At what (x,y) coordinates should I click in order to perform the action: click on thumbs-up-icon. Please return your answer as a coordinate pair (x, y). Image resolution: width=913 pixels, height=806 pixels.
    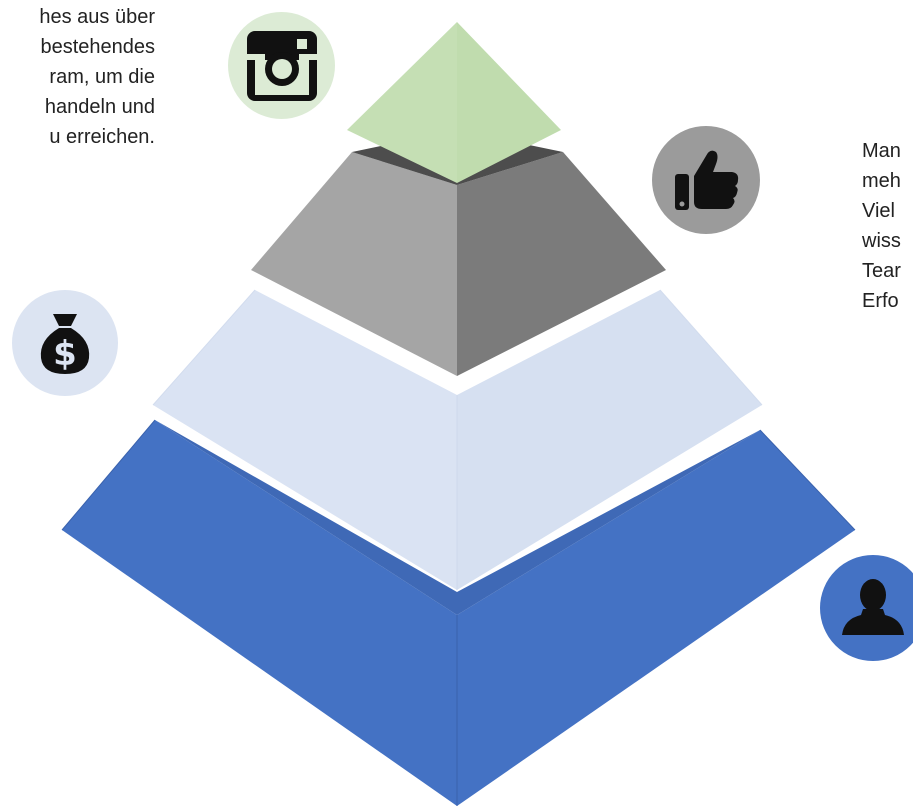
    Looking at the image, I should click on (707, 180).